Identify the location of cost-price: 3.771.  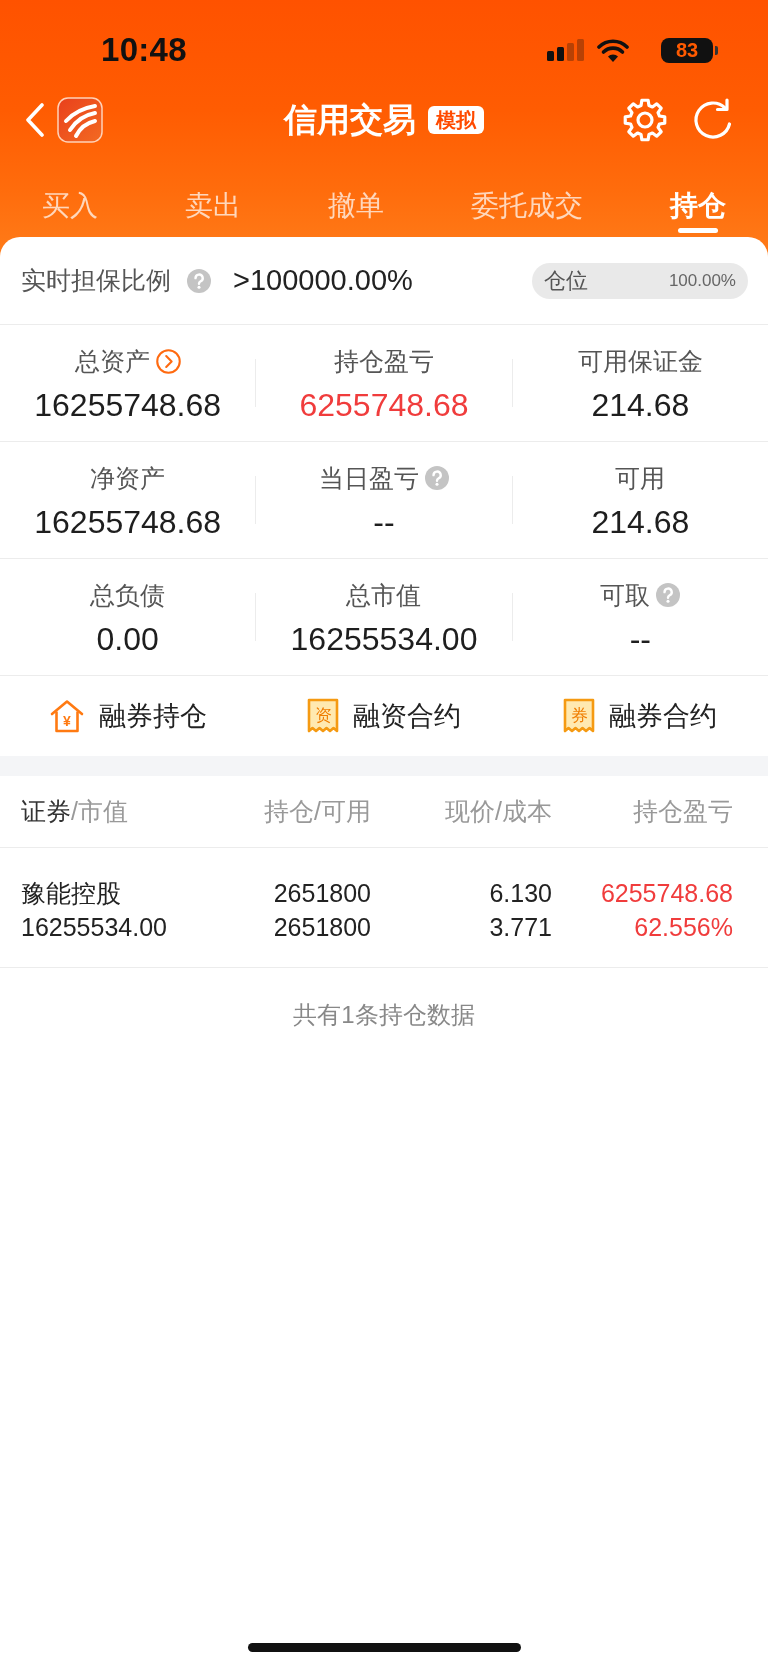
(520, 927).